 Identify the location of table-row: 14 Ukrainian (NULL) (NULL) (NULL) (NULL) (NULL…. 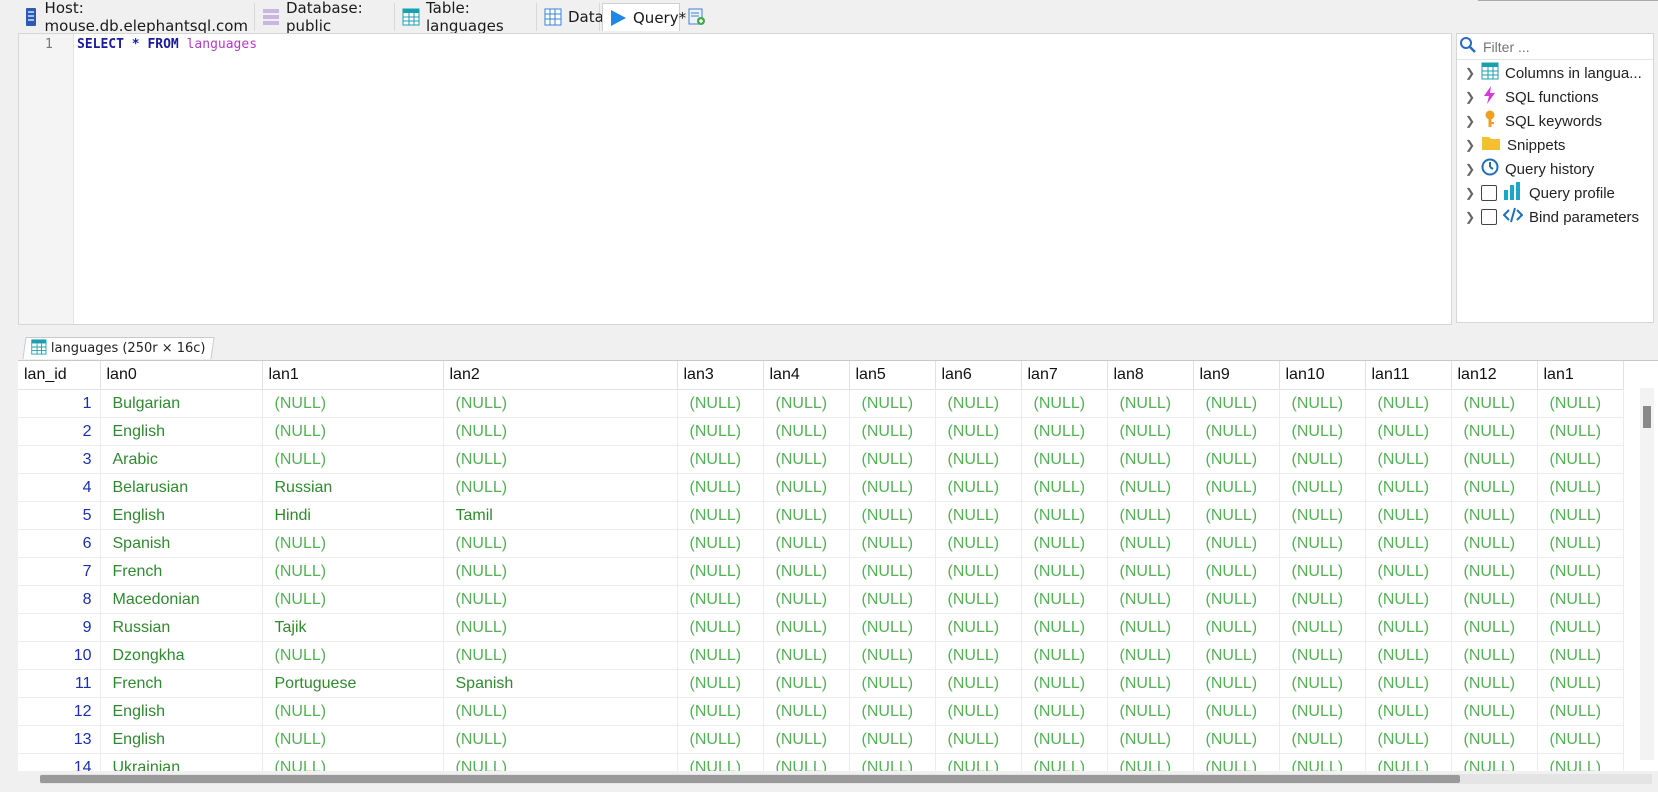
(821, 762).